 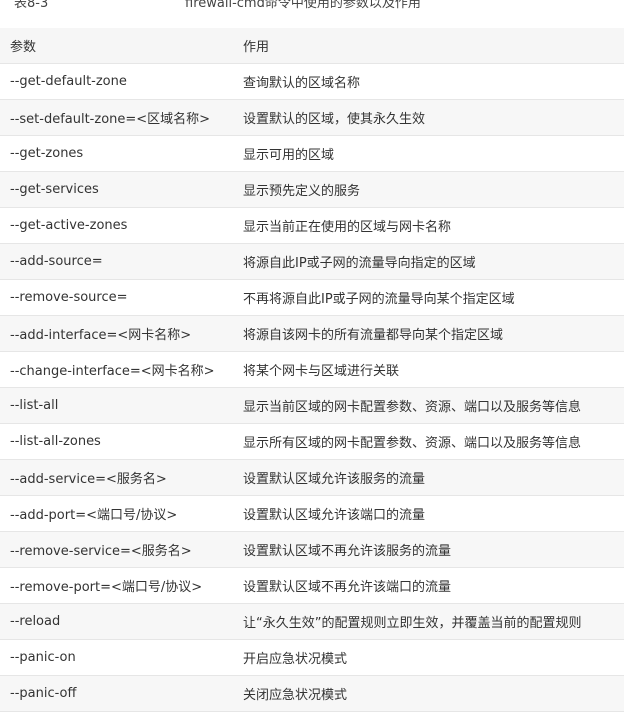 What do you see at coordinates (428, 585) in the screenshot?
I see `function-cell: 设置默认区域不再允许该端口的流量` at bounding box center [428, 585].